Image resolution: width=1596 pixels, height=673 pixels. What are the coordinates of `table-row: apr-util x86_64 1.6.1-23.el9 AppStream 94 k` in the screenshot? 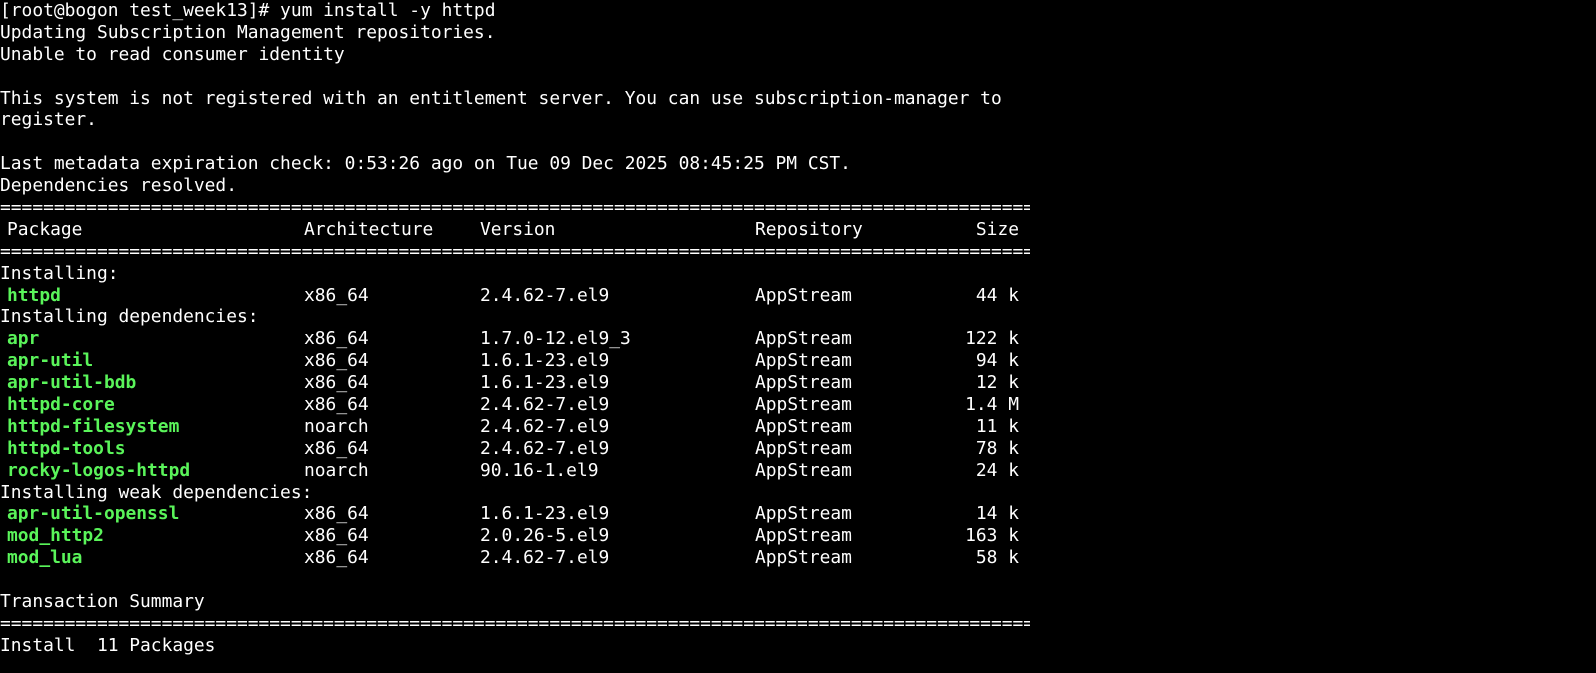 It's located at (798, 361).